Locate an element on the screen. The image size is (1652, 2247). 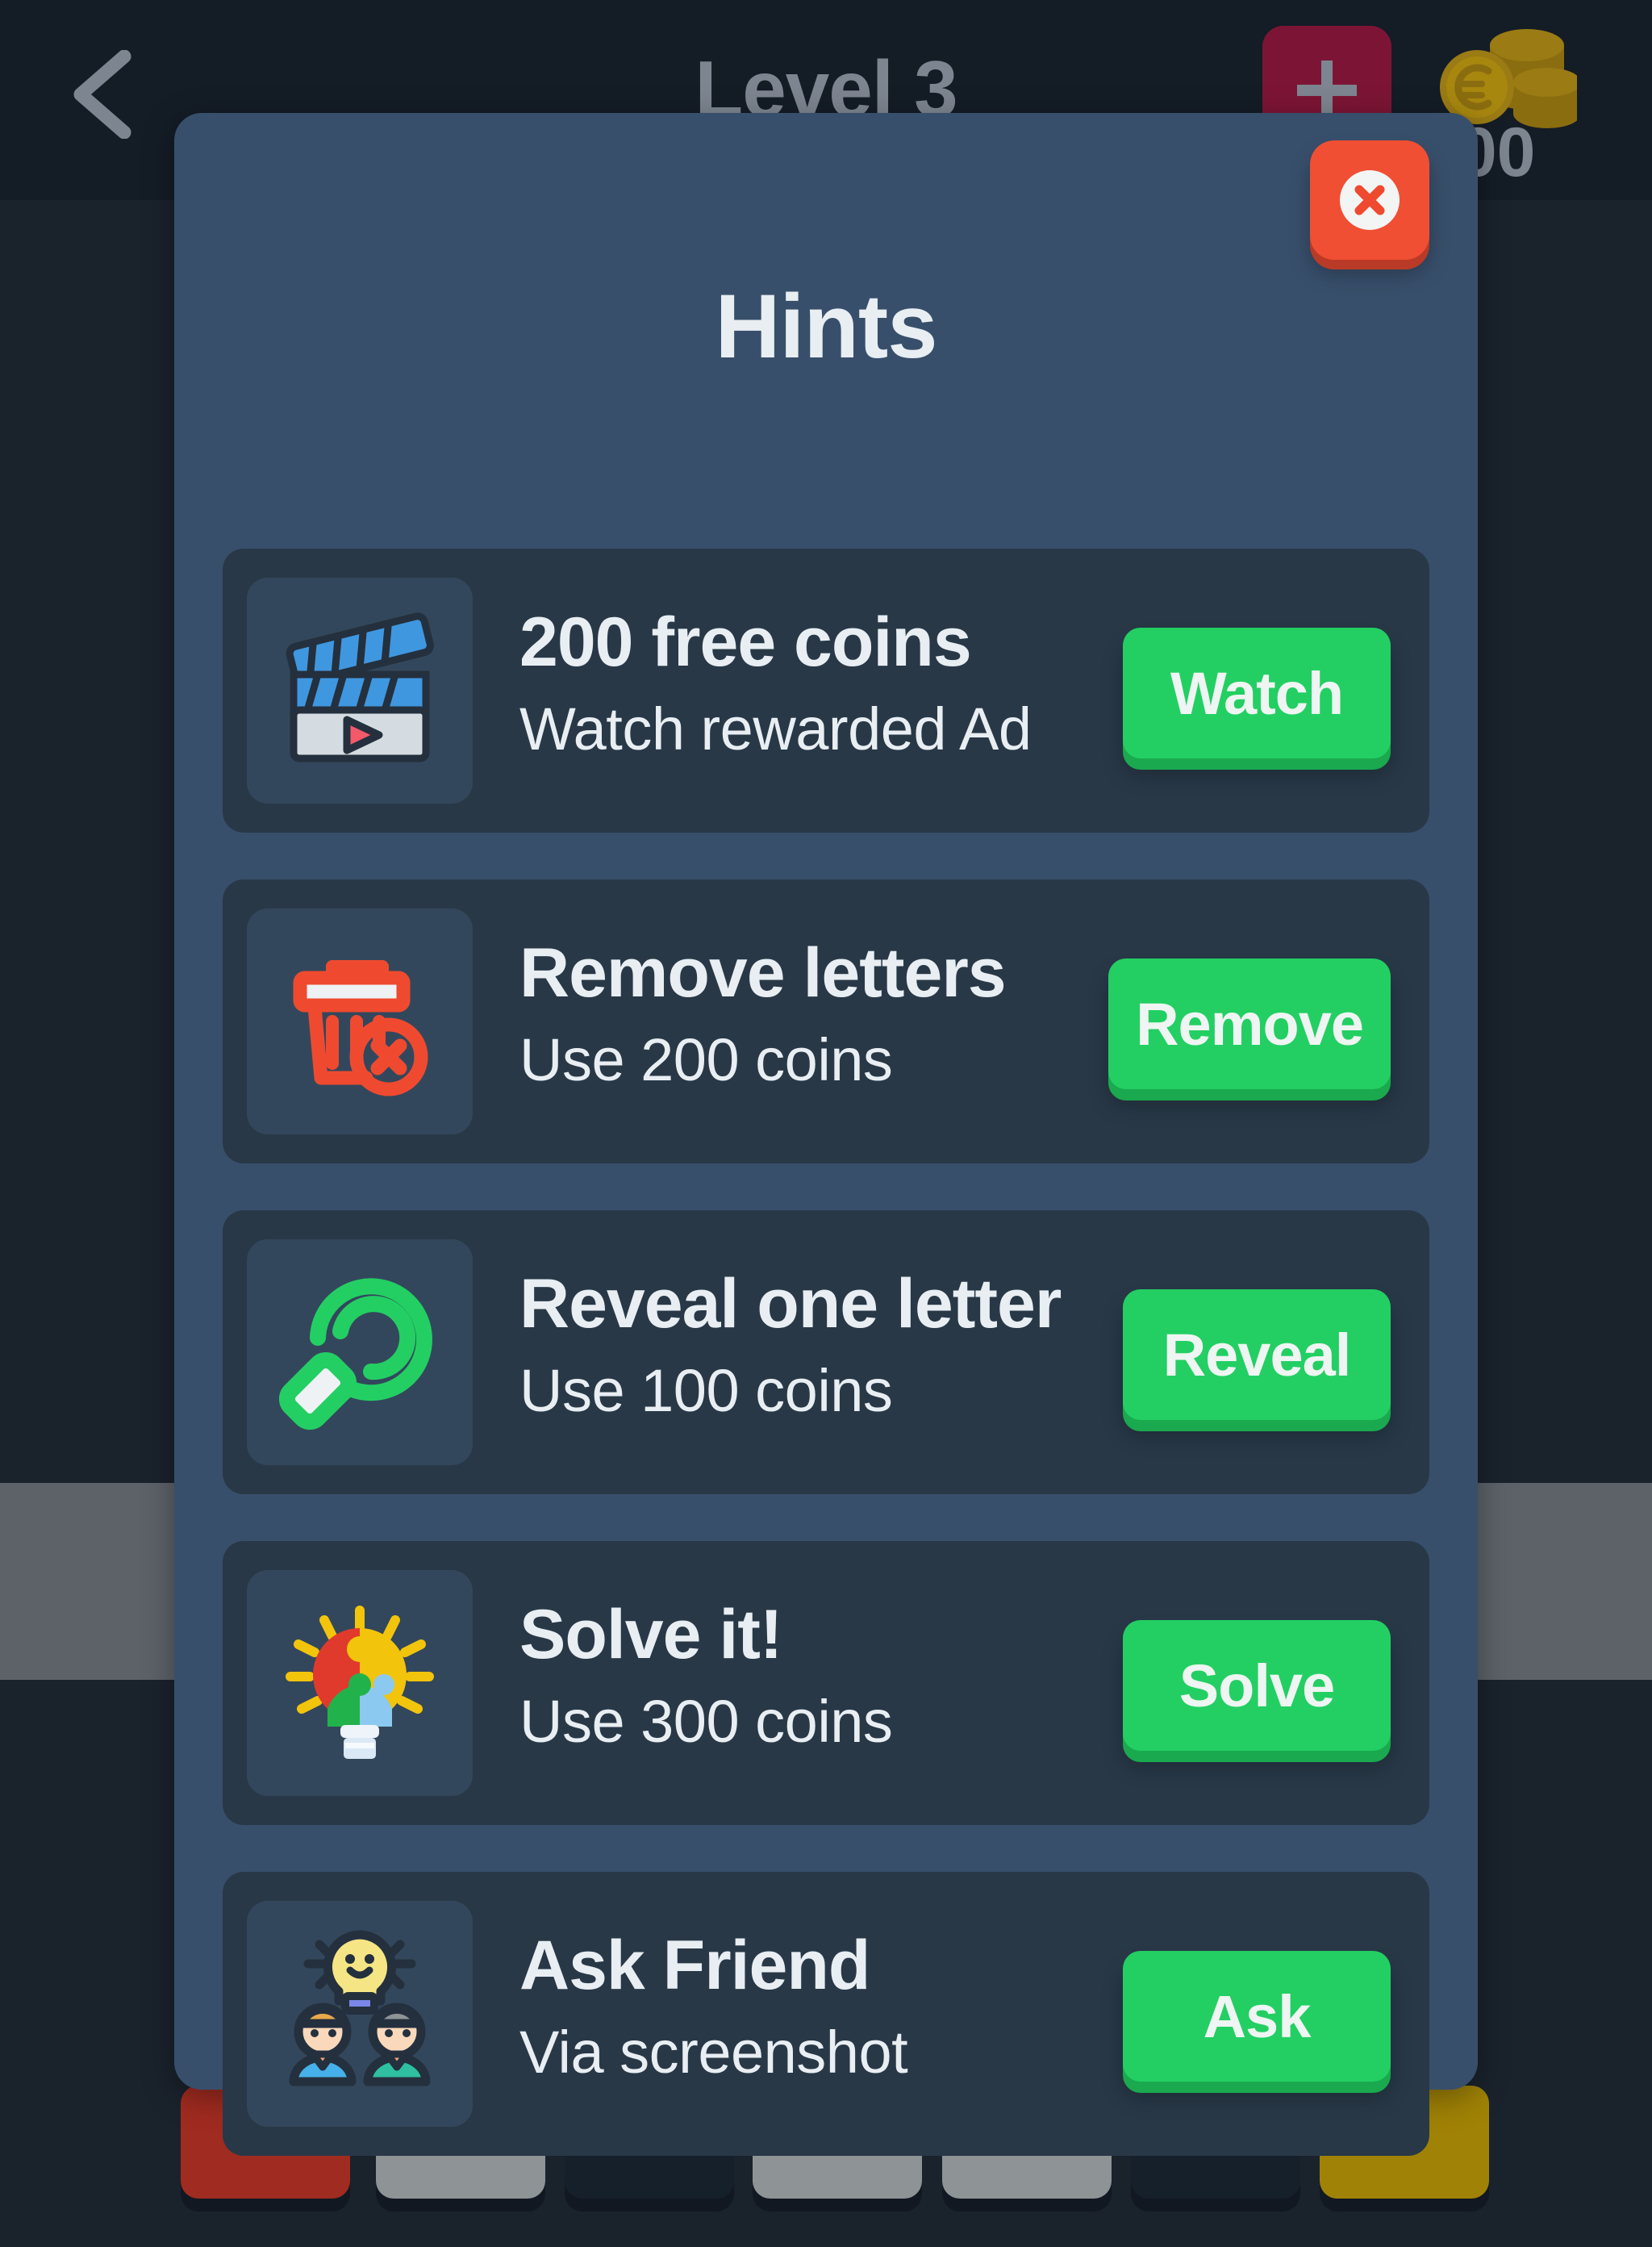
hint-row-reveal-letter: Reveal one letter Use 100 coins Reveal is located at coordinates (826, 1352).